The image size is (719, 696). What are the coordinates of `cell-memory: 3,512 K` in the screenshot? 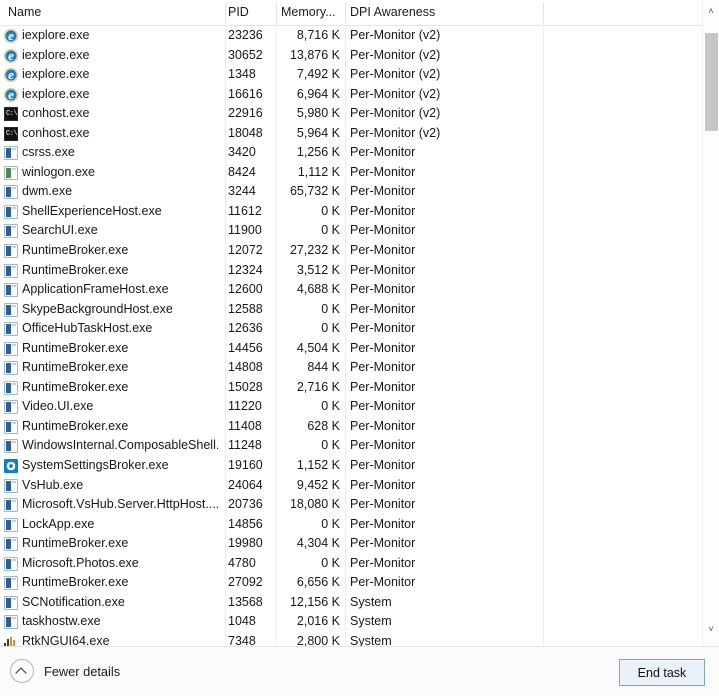 It's located at (318, 269).